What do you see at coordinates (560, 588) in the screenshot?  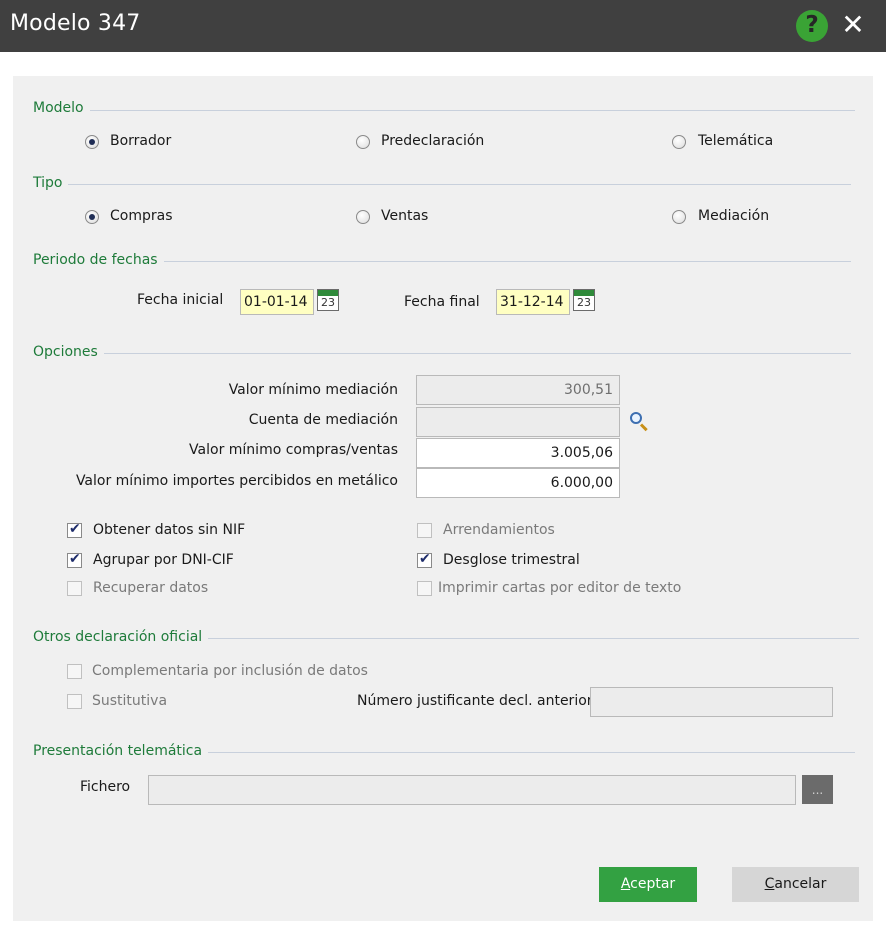 I see `checkbox-imprimir-cartas-label: Imprimir cartas por editor de texto` at bounding box center [560, 588].